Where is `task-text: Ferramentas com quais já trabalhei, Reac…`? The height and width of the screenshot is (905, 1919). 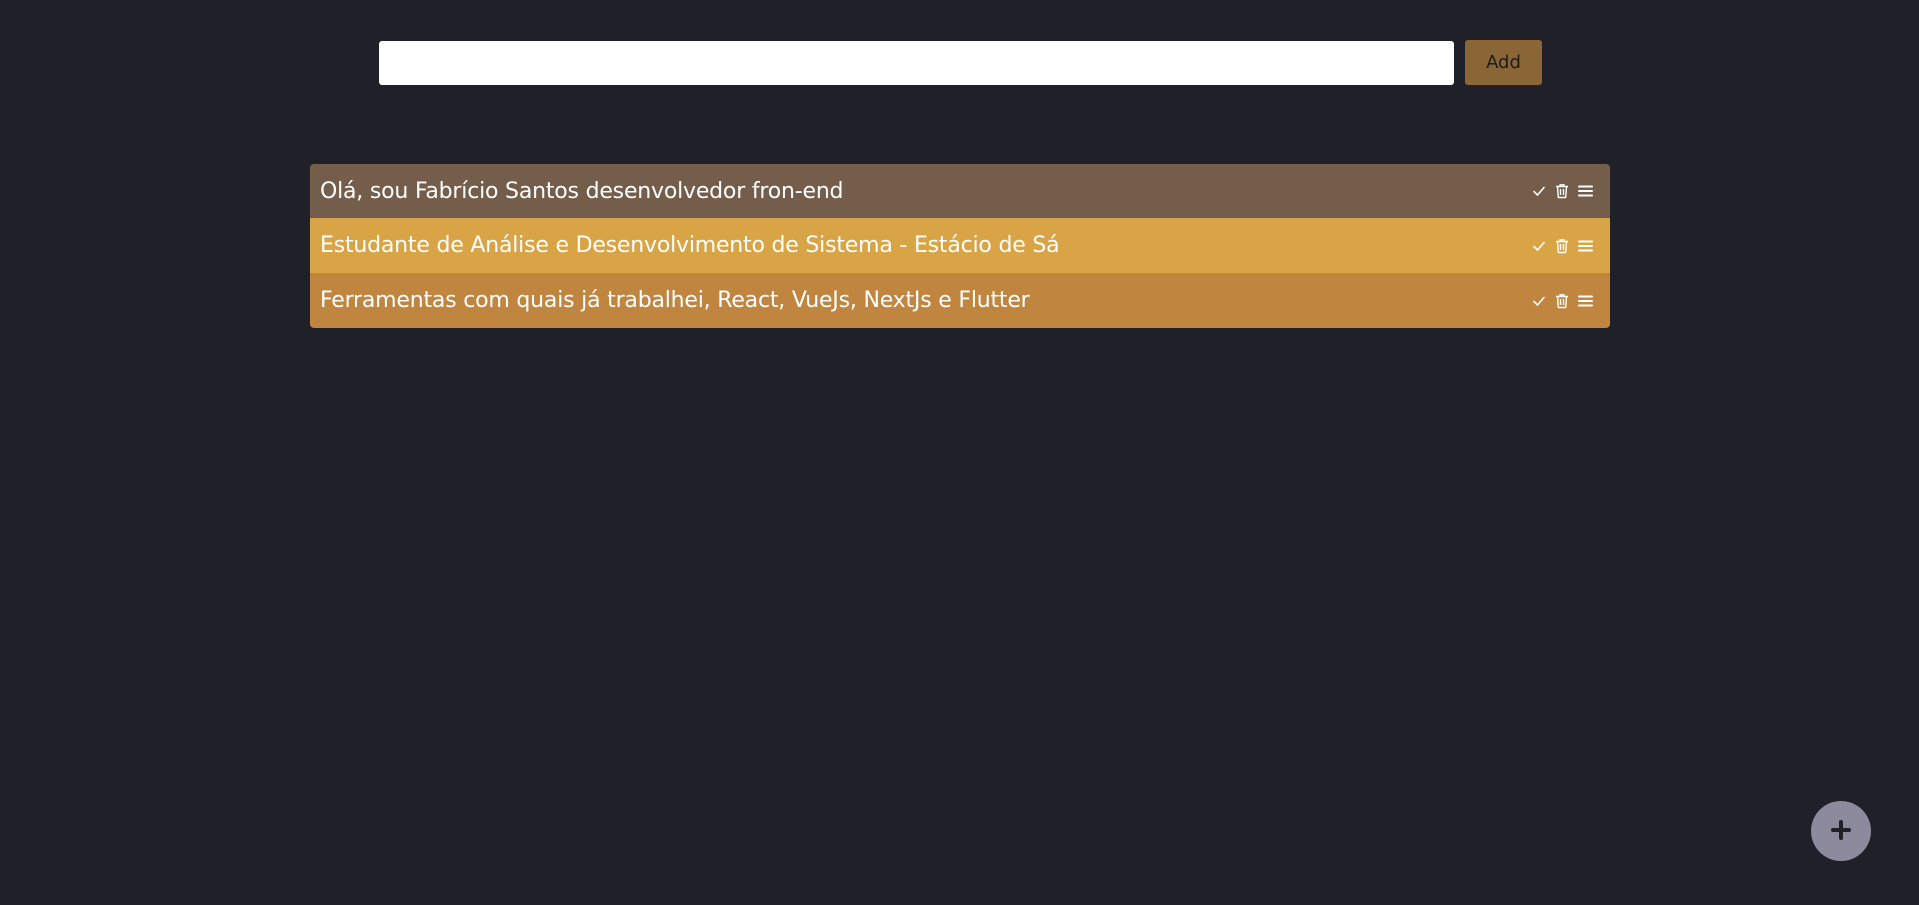 task-text: Ferramentas com quais já trabalhei, Reac… is located at coordinates (675, 300).